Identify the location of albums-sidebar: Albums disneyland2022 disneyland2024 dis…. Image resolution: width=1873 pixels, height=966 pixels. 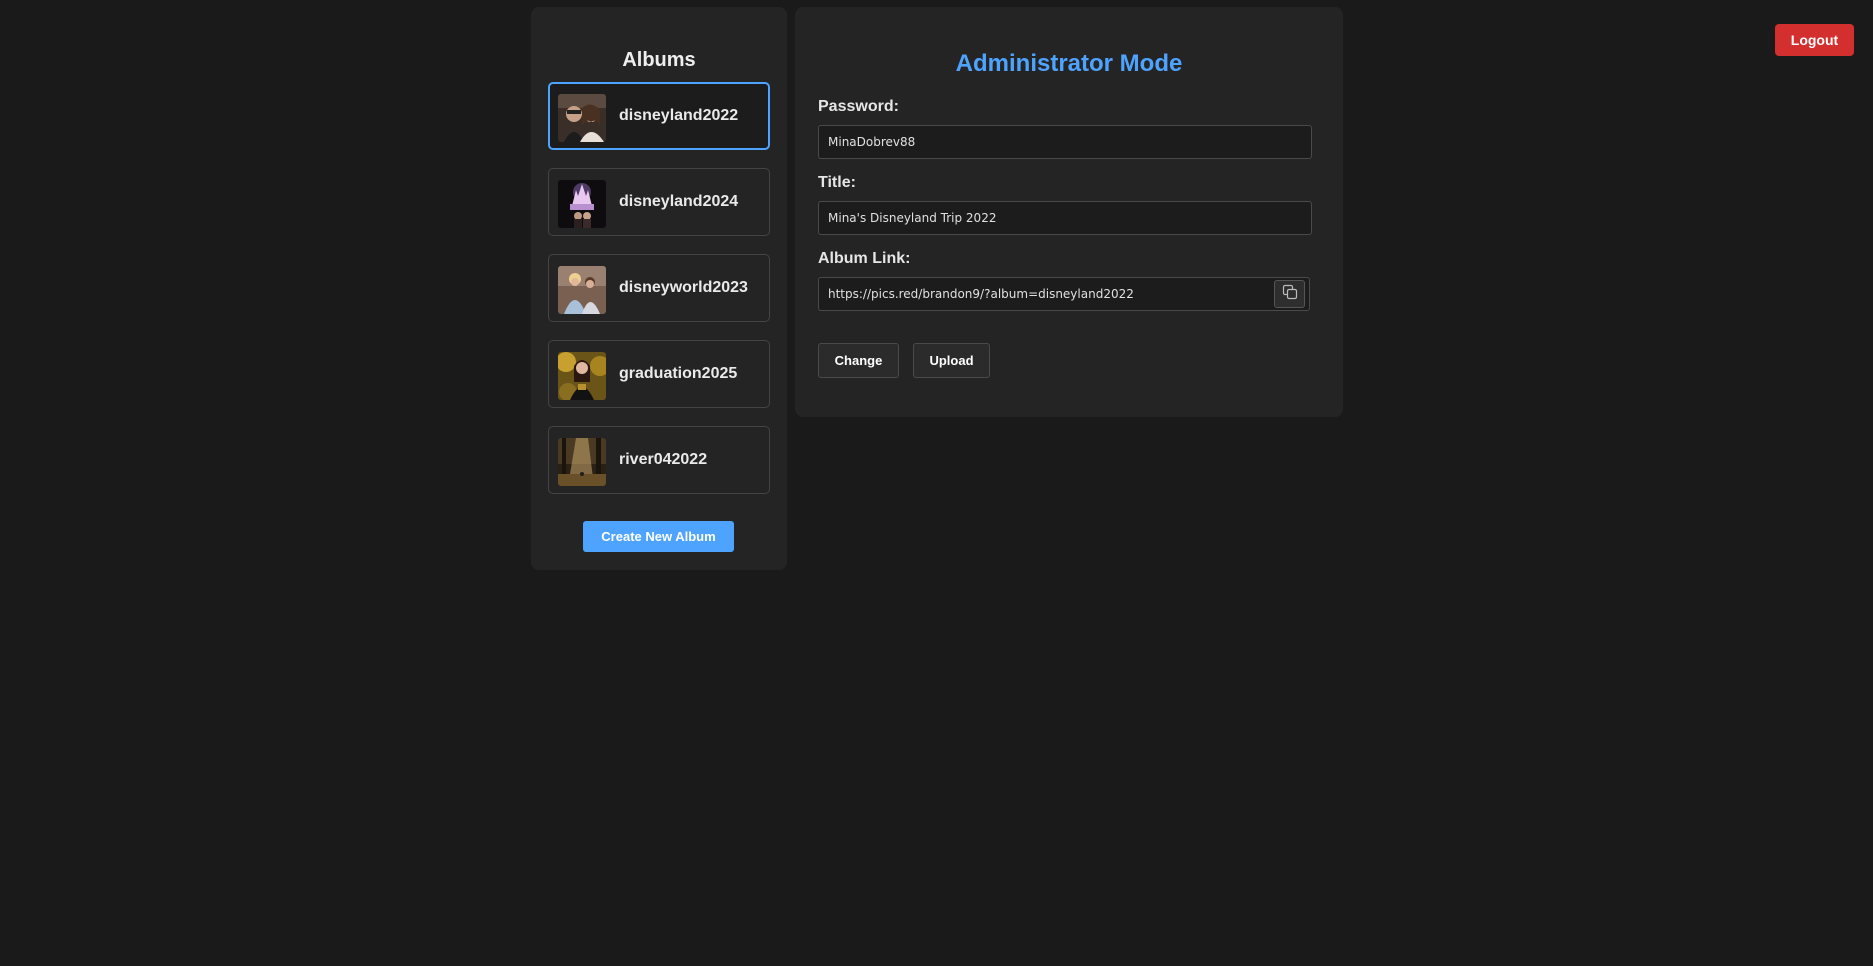
(659, 288).